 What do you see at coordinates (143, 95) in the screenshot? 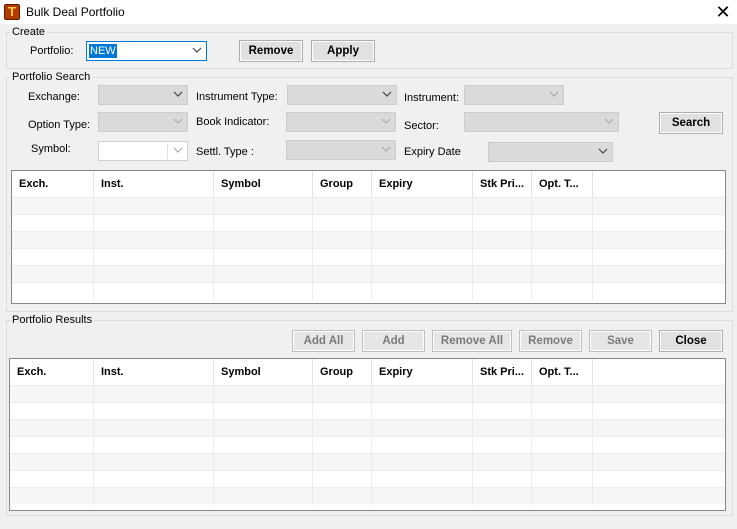
I see `exchange-dropdown` at bounding box center [143, 95].